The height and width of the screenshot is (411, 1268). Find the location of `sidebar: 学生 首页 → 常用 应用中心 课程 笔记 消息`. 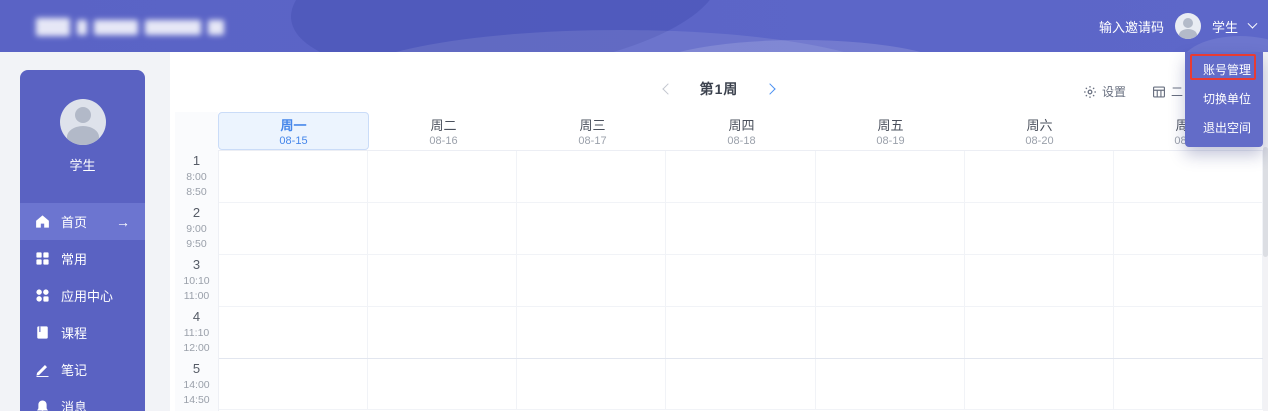

sidebar: 学生 首页 → 常用 应用中心 课程 笔记 消息 is located at coordinates (82, 240).